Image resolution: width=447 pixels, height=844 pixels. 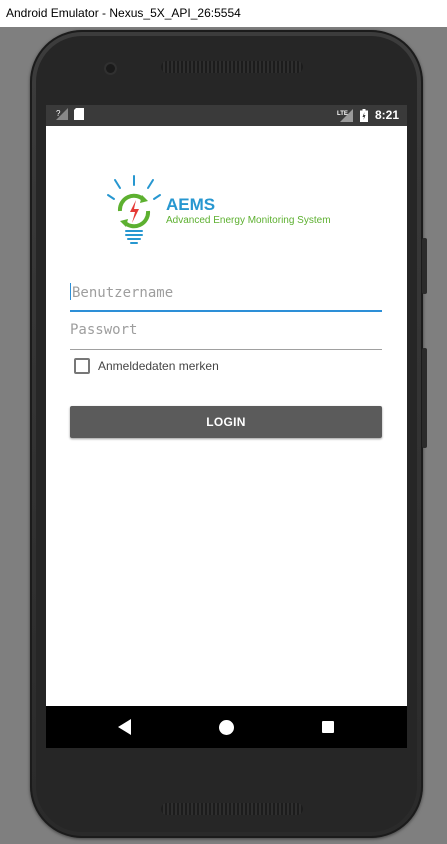 I want to click on bottom-speaker-grille, so click(x=232, y=809).